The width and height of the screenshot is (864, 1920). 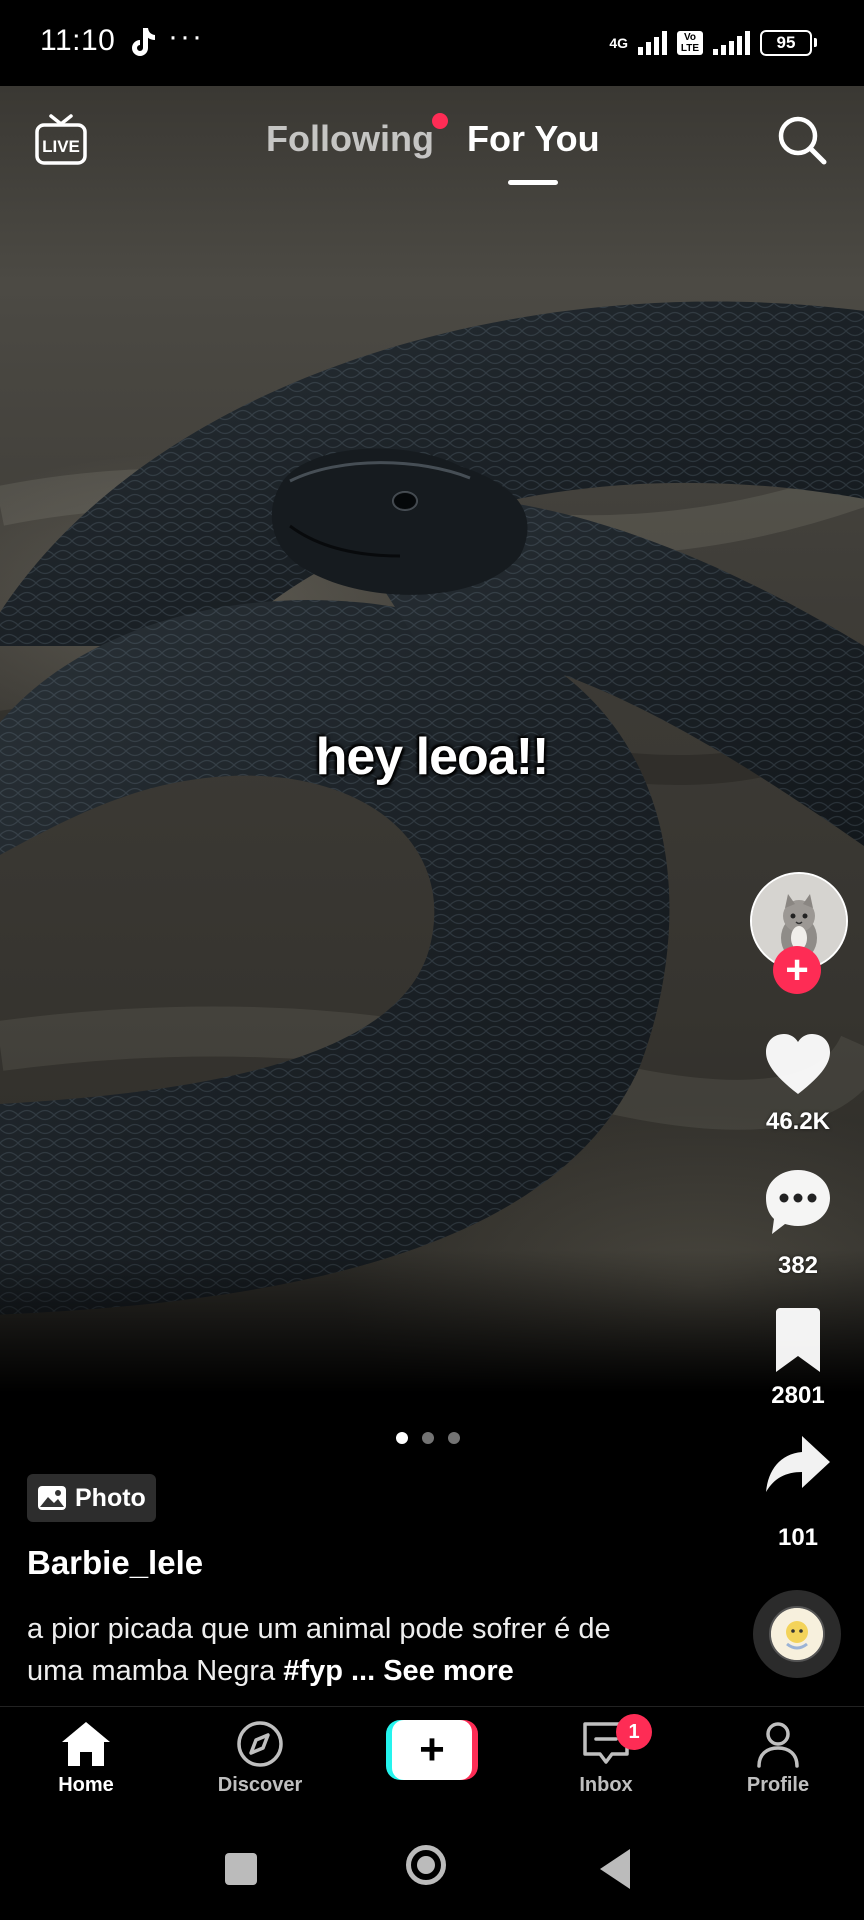 What do you see at coordinates (788, 43) in the screenshot?
I see `battery-indicator: 95` at bounding box center [788, 43].